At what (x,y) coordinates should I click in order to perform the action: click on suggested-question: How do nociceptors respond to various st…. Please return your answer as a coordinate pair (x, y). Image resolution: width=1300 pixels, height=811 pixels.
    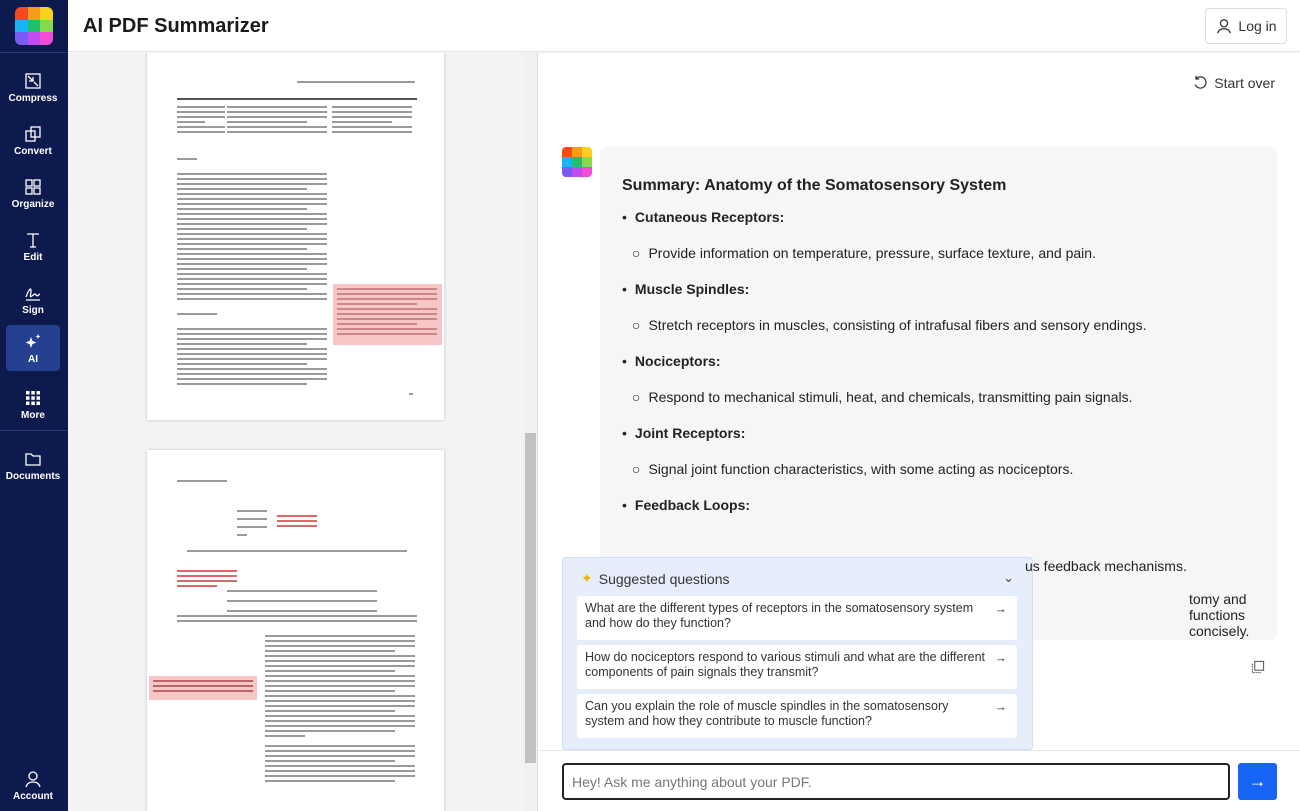
    Looking at the image, I should click on (797, 667).